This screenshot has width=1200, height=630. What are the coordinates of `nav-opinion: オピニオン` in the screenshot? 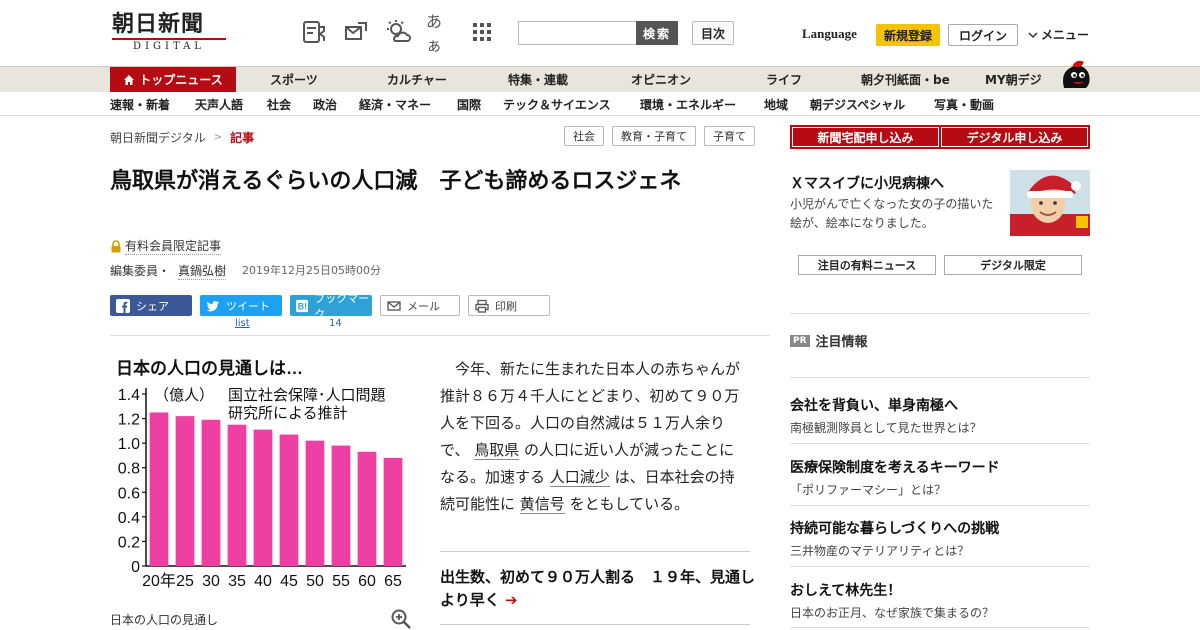 It's located at (661, 79).